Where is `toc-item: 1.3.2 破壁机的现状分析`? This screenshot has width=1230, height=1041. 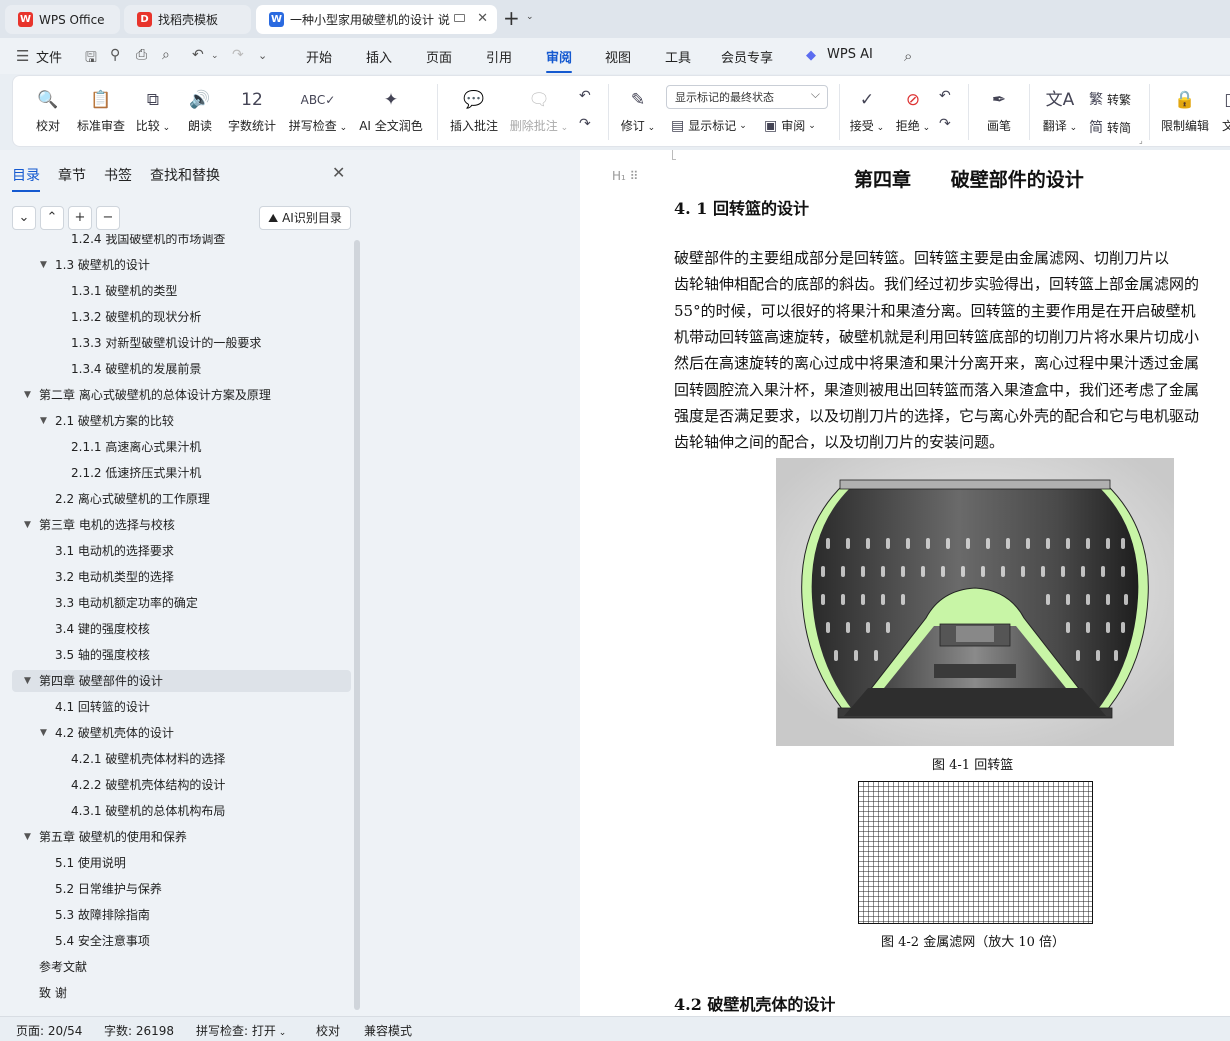 toc-item: 1.3.2 破壁机的现状分析 is located at coordinates (175, 317).